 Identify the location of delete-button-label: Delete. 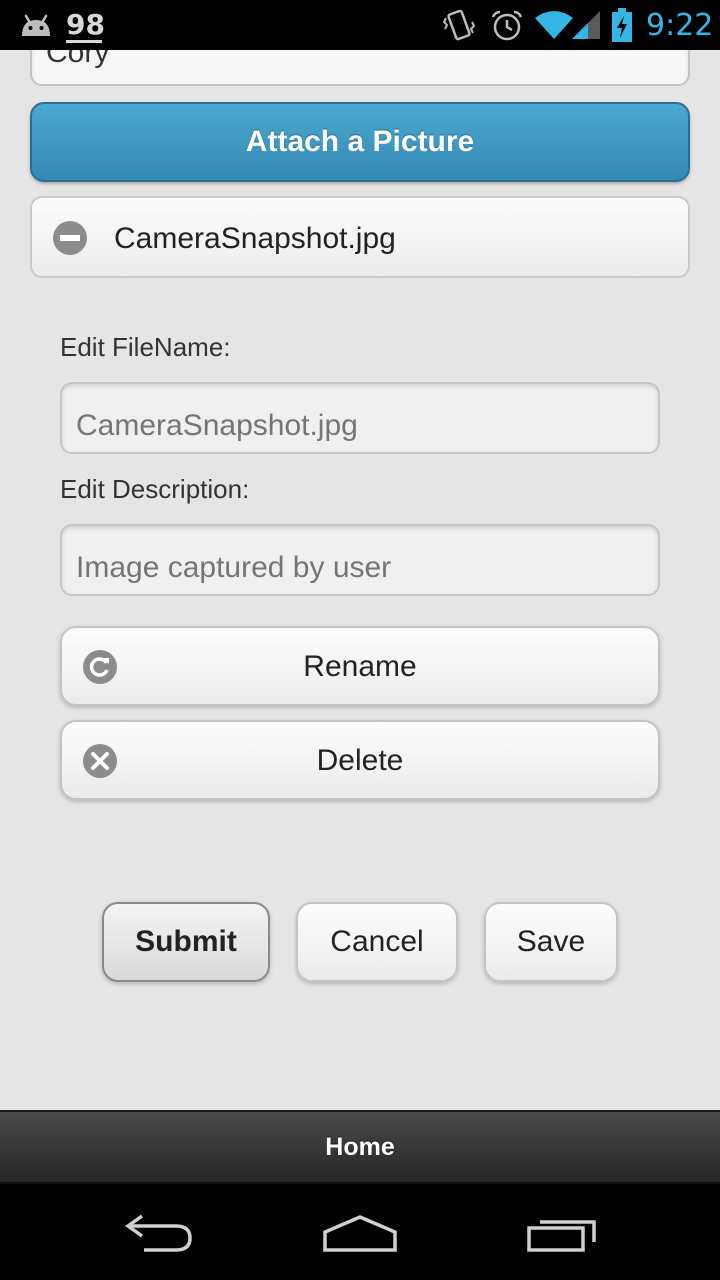
(360, 760).